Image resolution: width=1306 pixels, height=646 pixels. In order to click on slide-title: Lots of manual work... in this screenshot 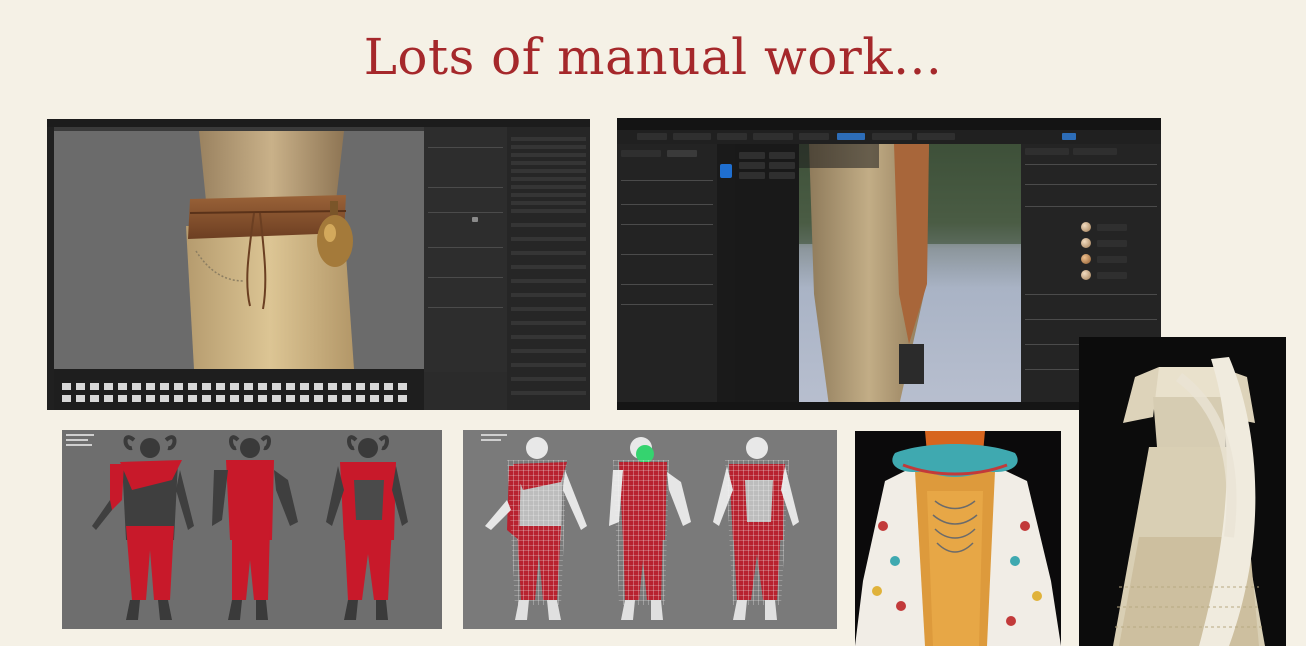, I will do `click(653, 57)`.